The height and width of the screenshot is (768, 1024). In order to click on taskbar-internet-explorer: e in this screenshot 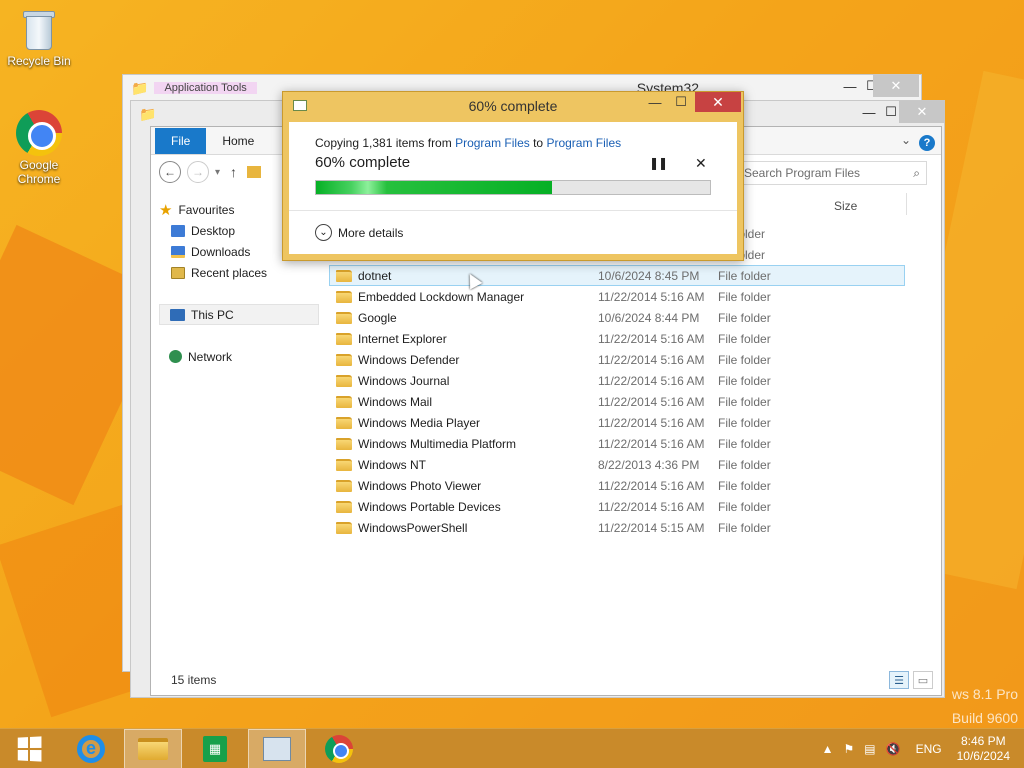, I will do `click(91, 748)`.